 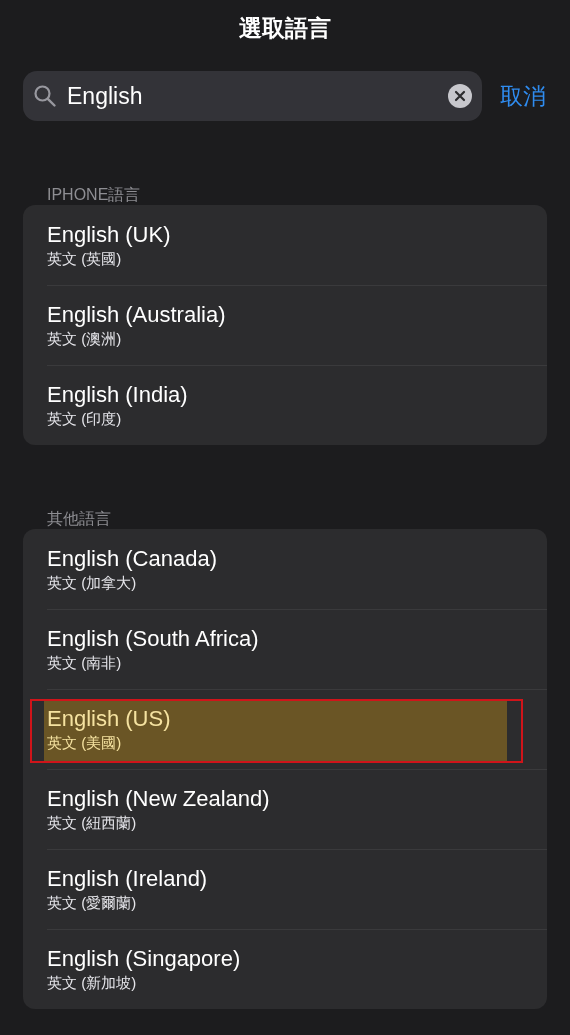 I want to click on clear-icon, so click(x=460, y=96).